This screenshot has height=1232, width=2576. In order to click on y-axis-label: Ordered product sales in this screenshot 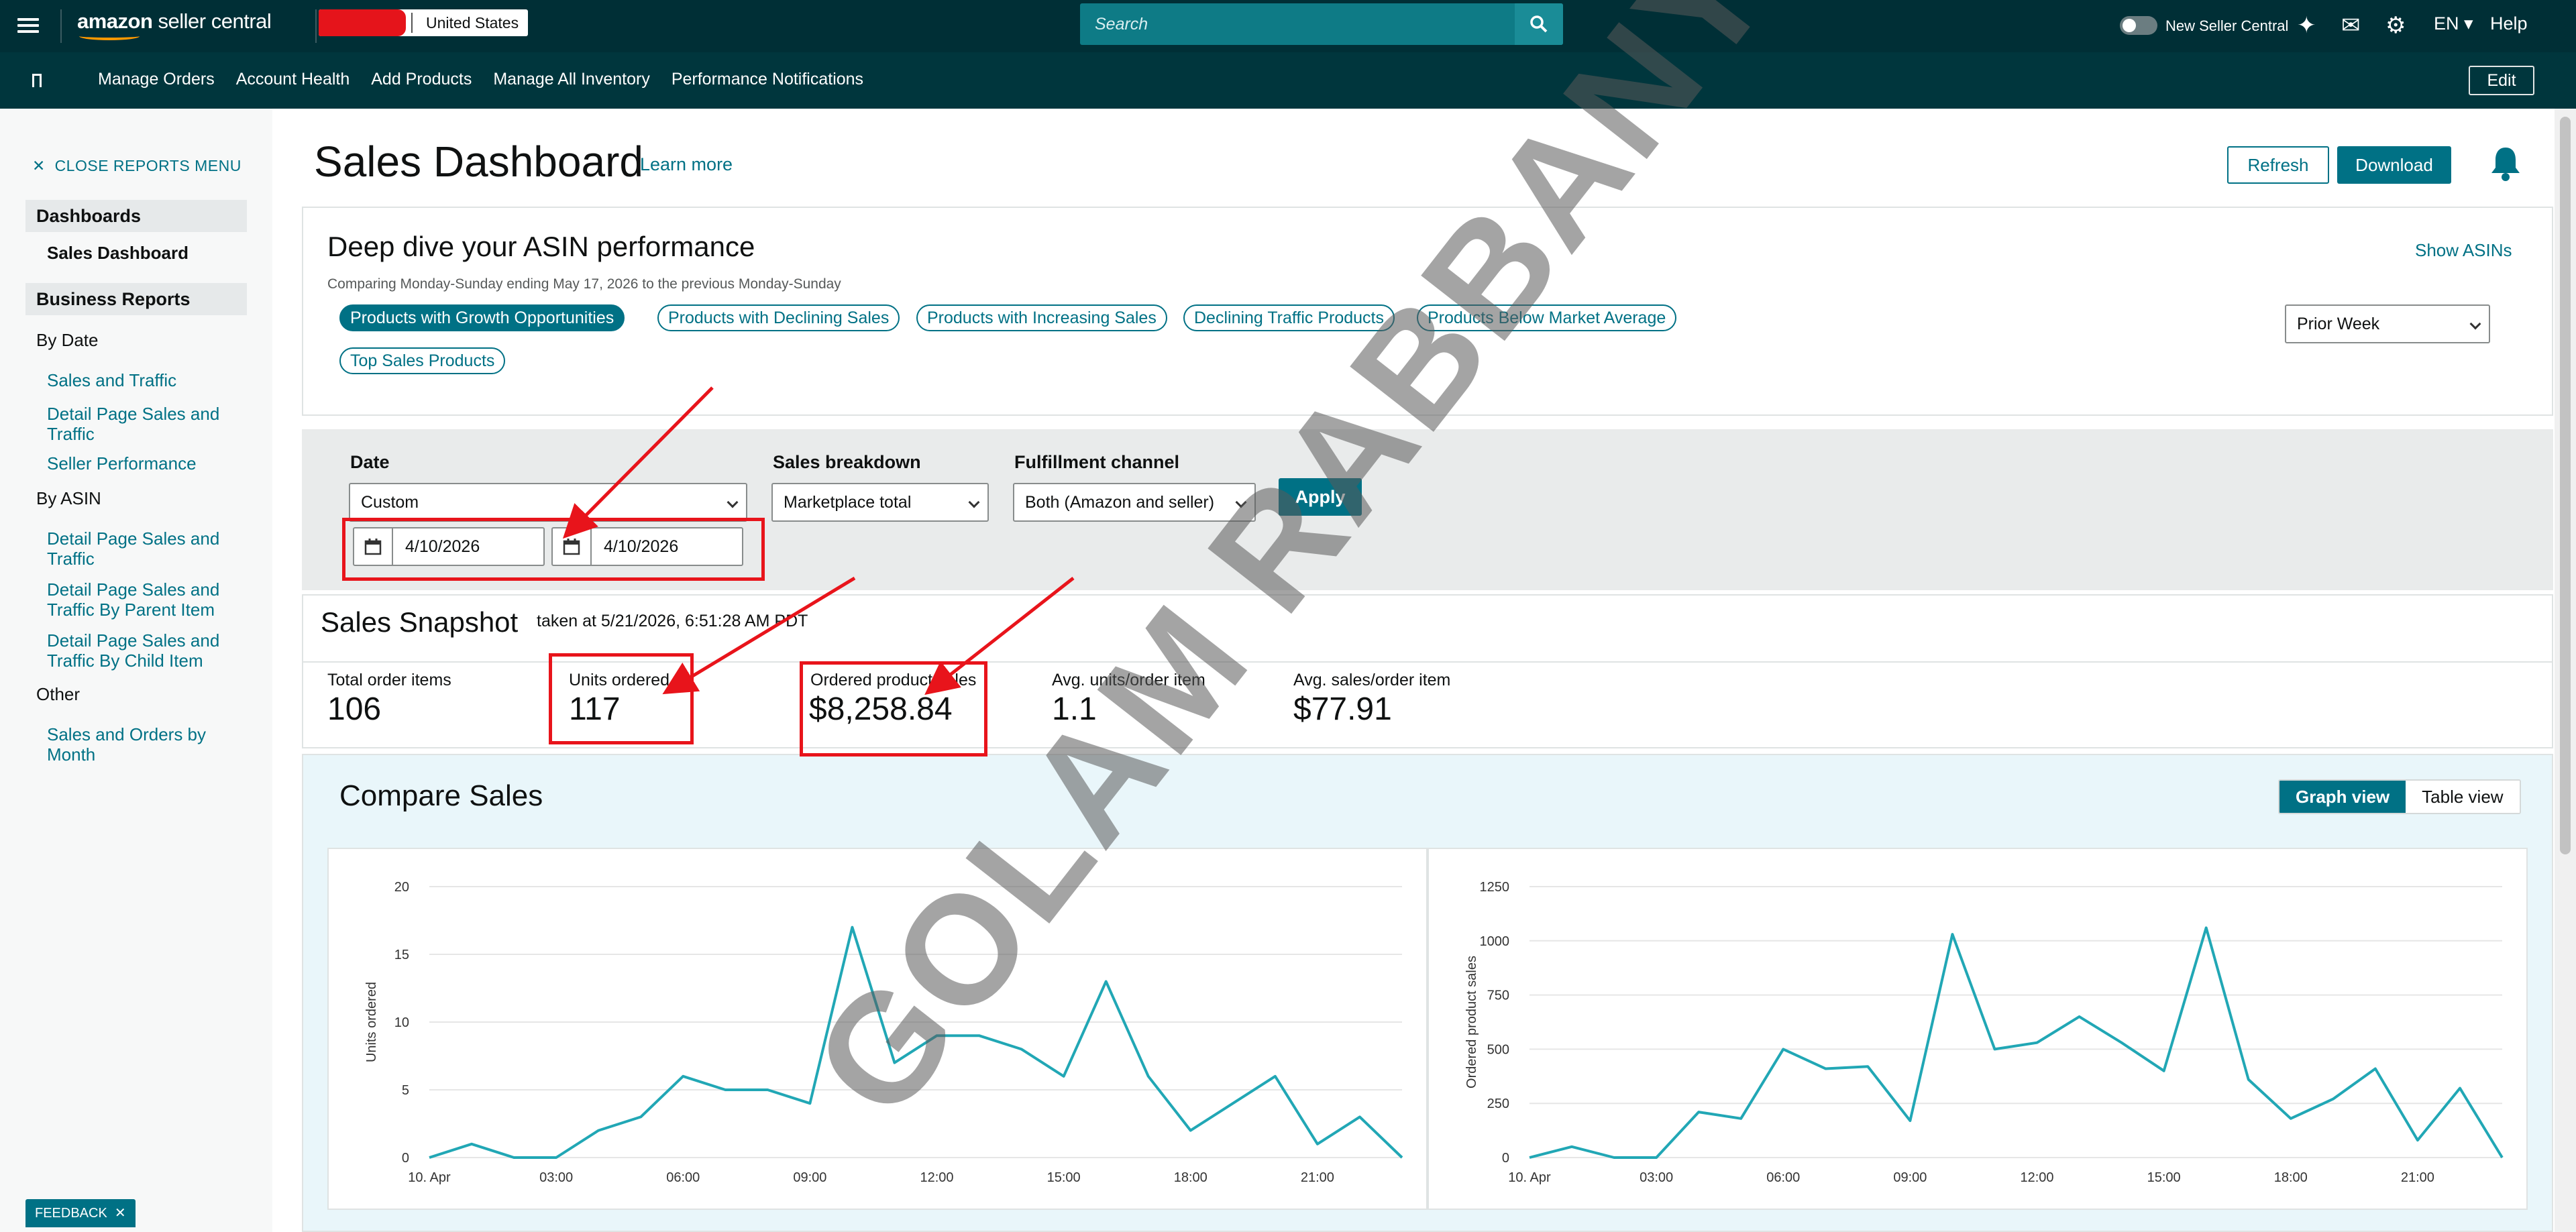, I will do `click(1471, 1022)`.